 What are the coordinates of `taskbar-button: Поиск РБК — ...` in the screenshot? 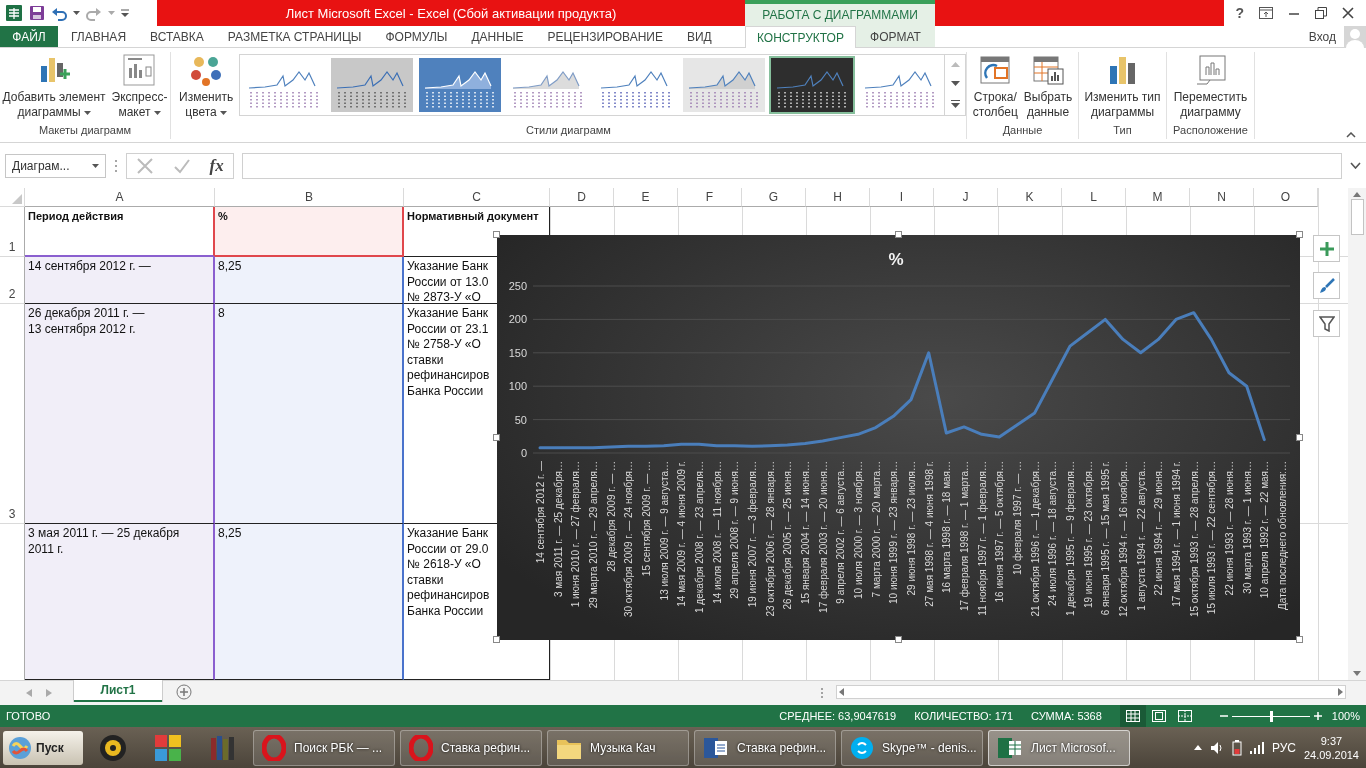 It's located at (324, 747).